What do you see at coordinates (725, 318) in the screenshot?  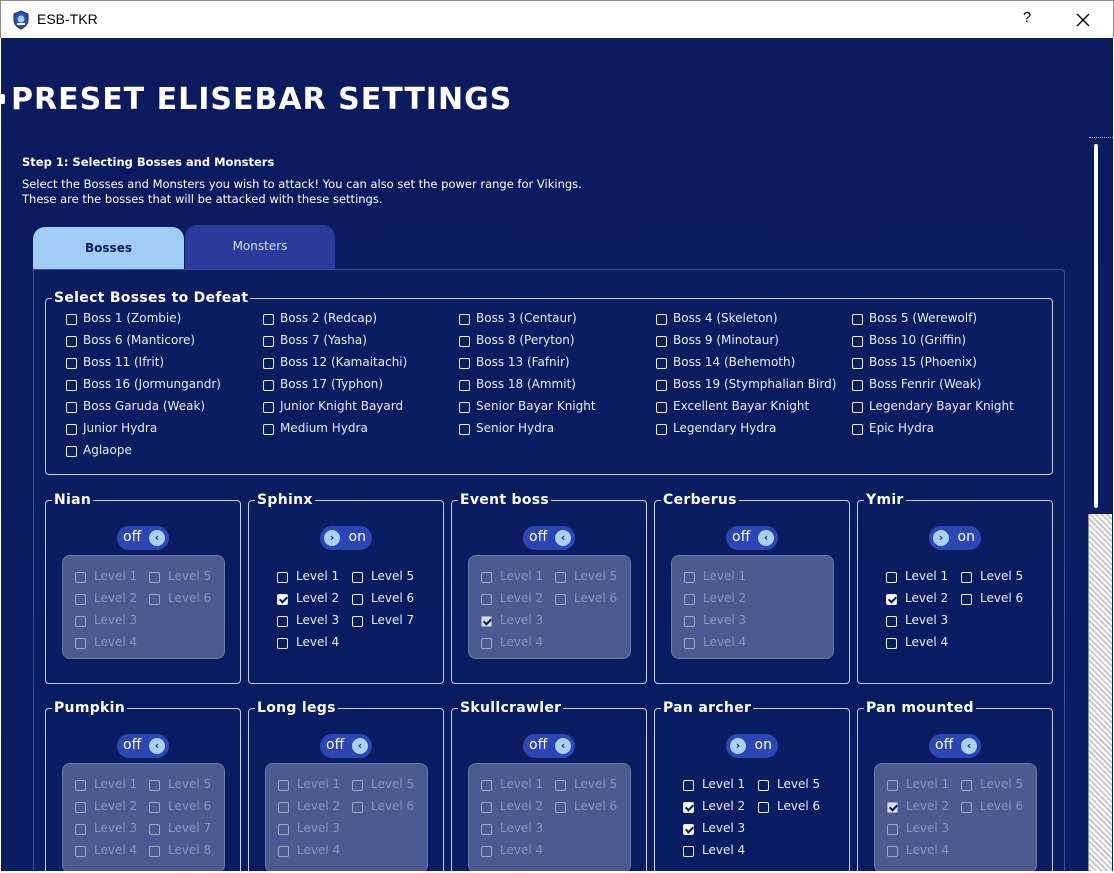 I see `boss-checkbox-label: Boss 4 (Skeleton)` at bounding box center [725, 318].